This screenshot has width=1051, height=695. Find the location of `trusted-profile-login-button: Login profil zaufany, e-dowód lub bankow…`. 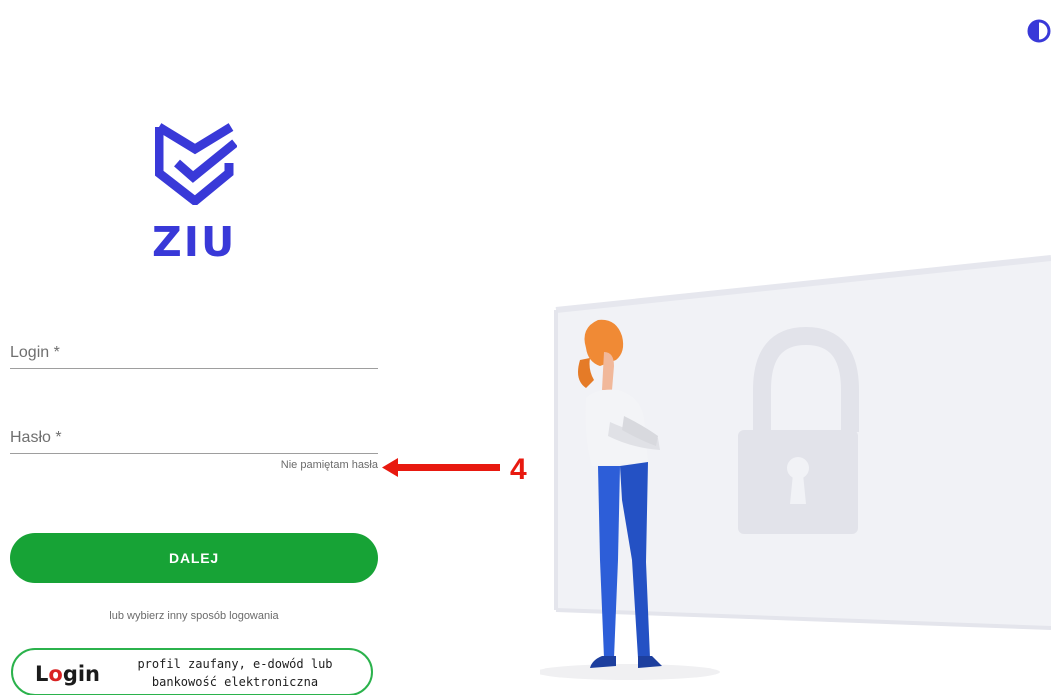

trusted-profile-login-button: Login profil zaufany, e-dowód lub bankow… is located at coordinates (192, 671).